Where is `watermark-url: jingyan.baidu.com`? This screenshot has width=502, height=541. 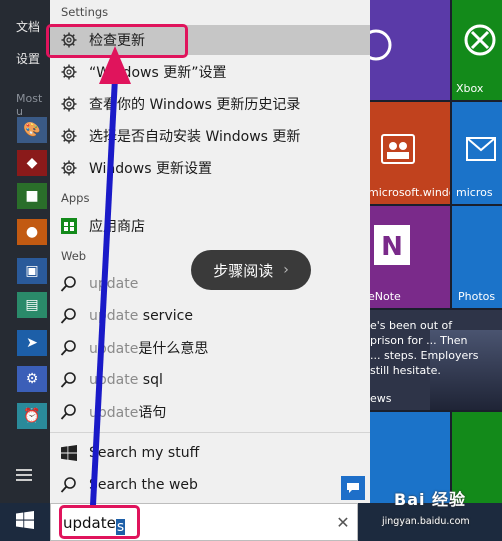
watermark-url: jingyan.baidu.com is located at coordinates (426, 521).